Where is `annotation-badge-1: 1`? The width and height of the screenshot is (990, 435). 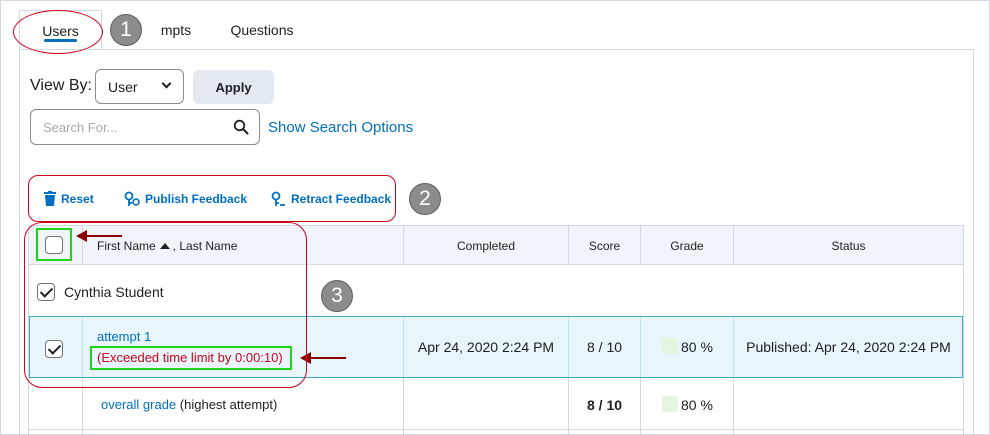
annotation-badge-1: 1 is located at coordinates (126, 30).